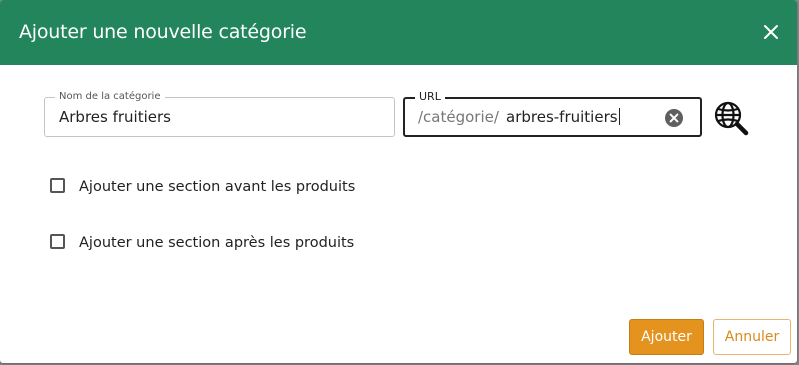 This screenshot has height=365, width=799. Describe the element at coordinates (430, 97) in the screenshot. I see `url-label: URL` at that location.